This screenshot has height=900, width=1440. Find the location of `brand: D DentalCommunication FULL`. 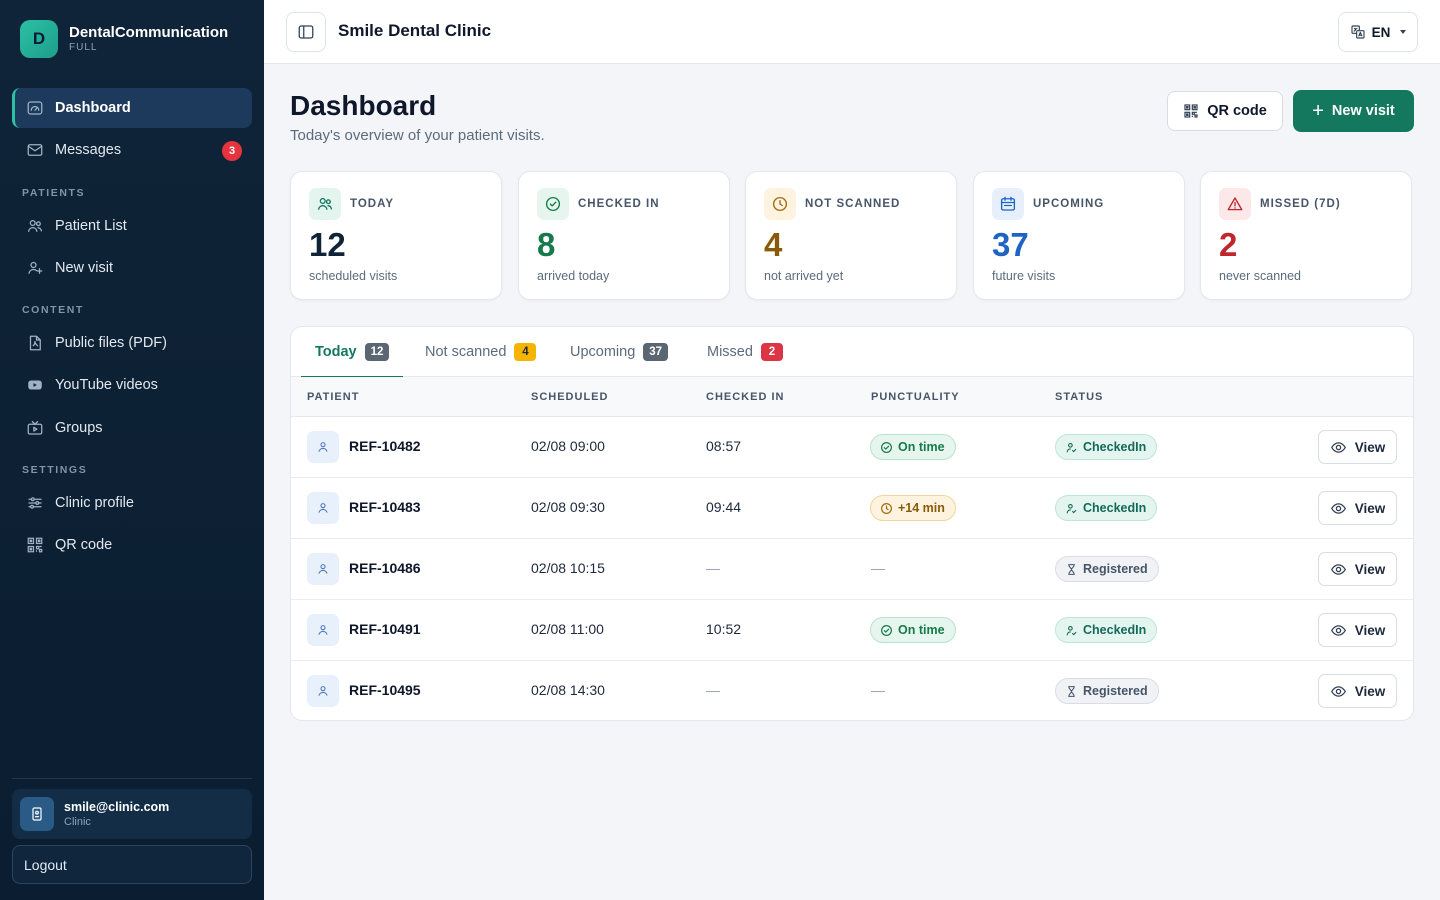

brand: D DentalCommunication FULL is located at coordinates (124, 39).